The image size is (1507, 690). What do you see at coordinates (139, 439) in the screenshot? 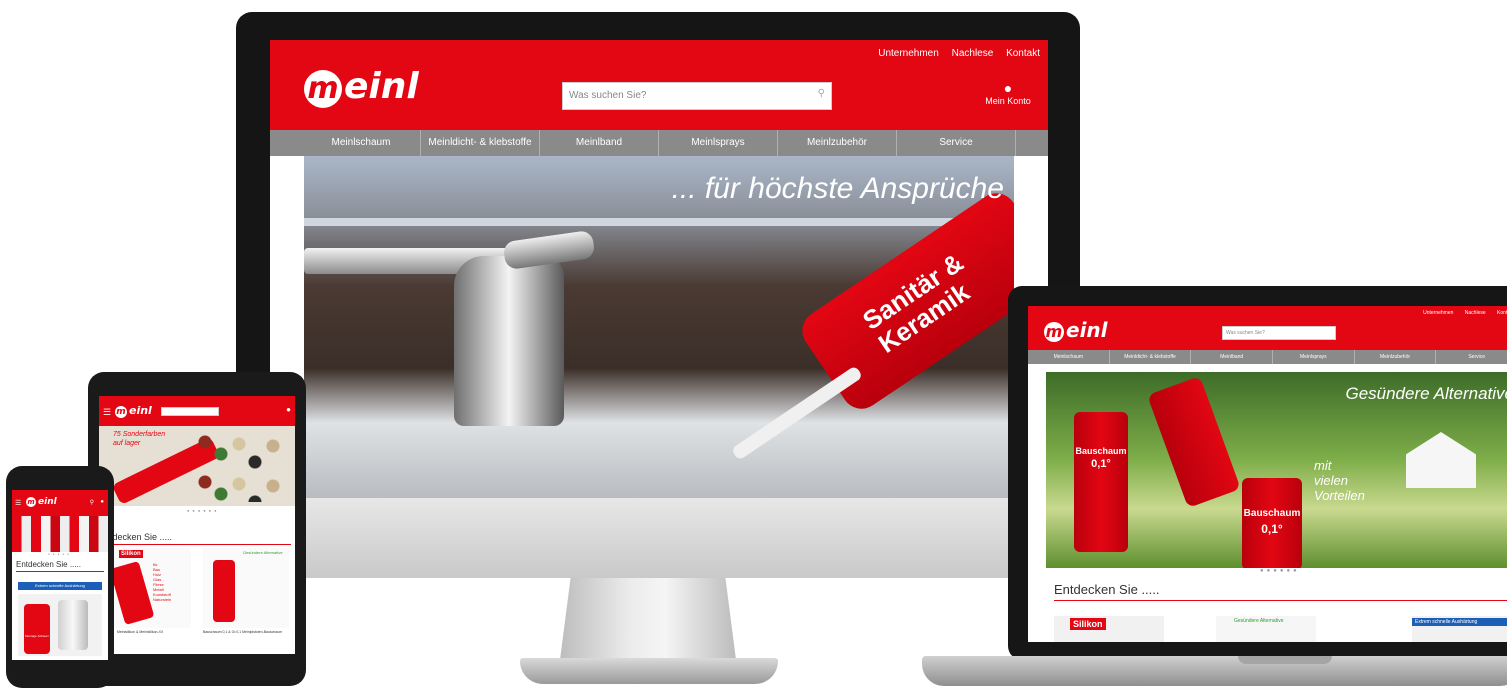
I see `tablet-hero-text: 75 Sonderfarben auf lager` at bounding box center [139, 439].